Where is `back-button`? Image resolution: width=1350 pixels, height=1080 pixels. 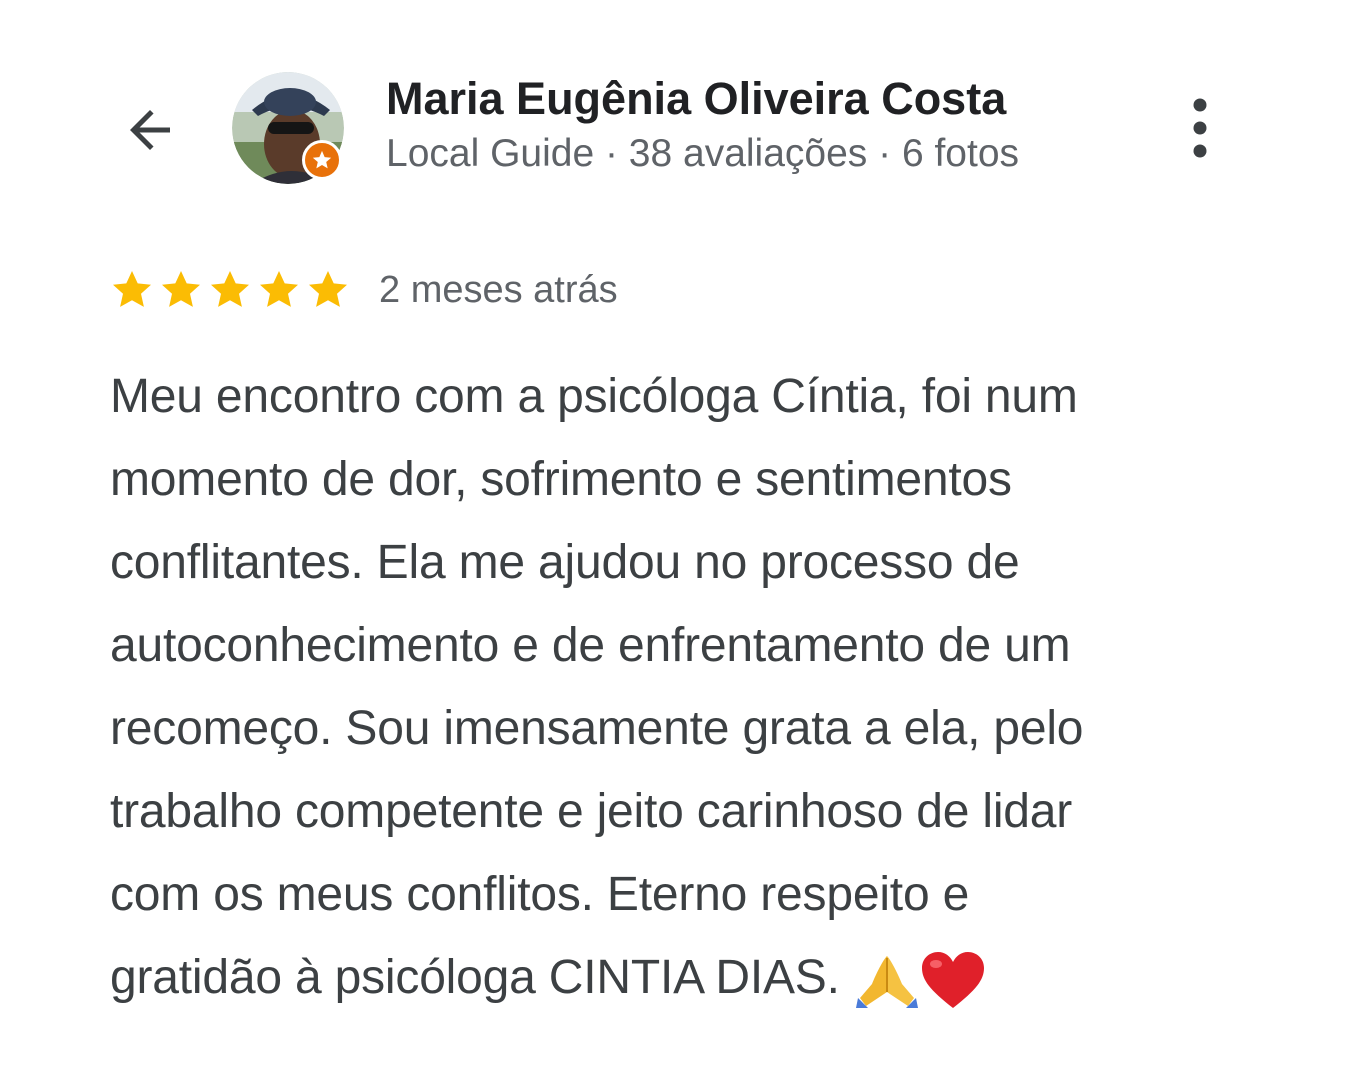 back-button is located at coordinates (150, 130).